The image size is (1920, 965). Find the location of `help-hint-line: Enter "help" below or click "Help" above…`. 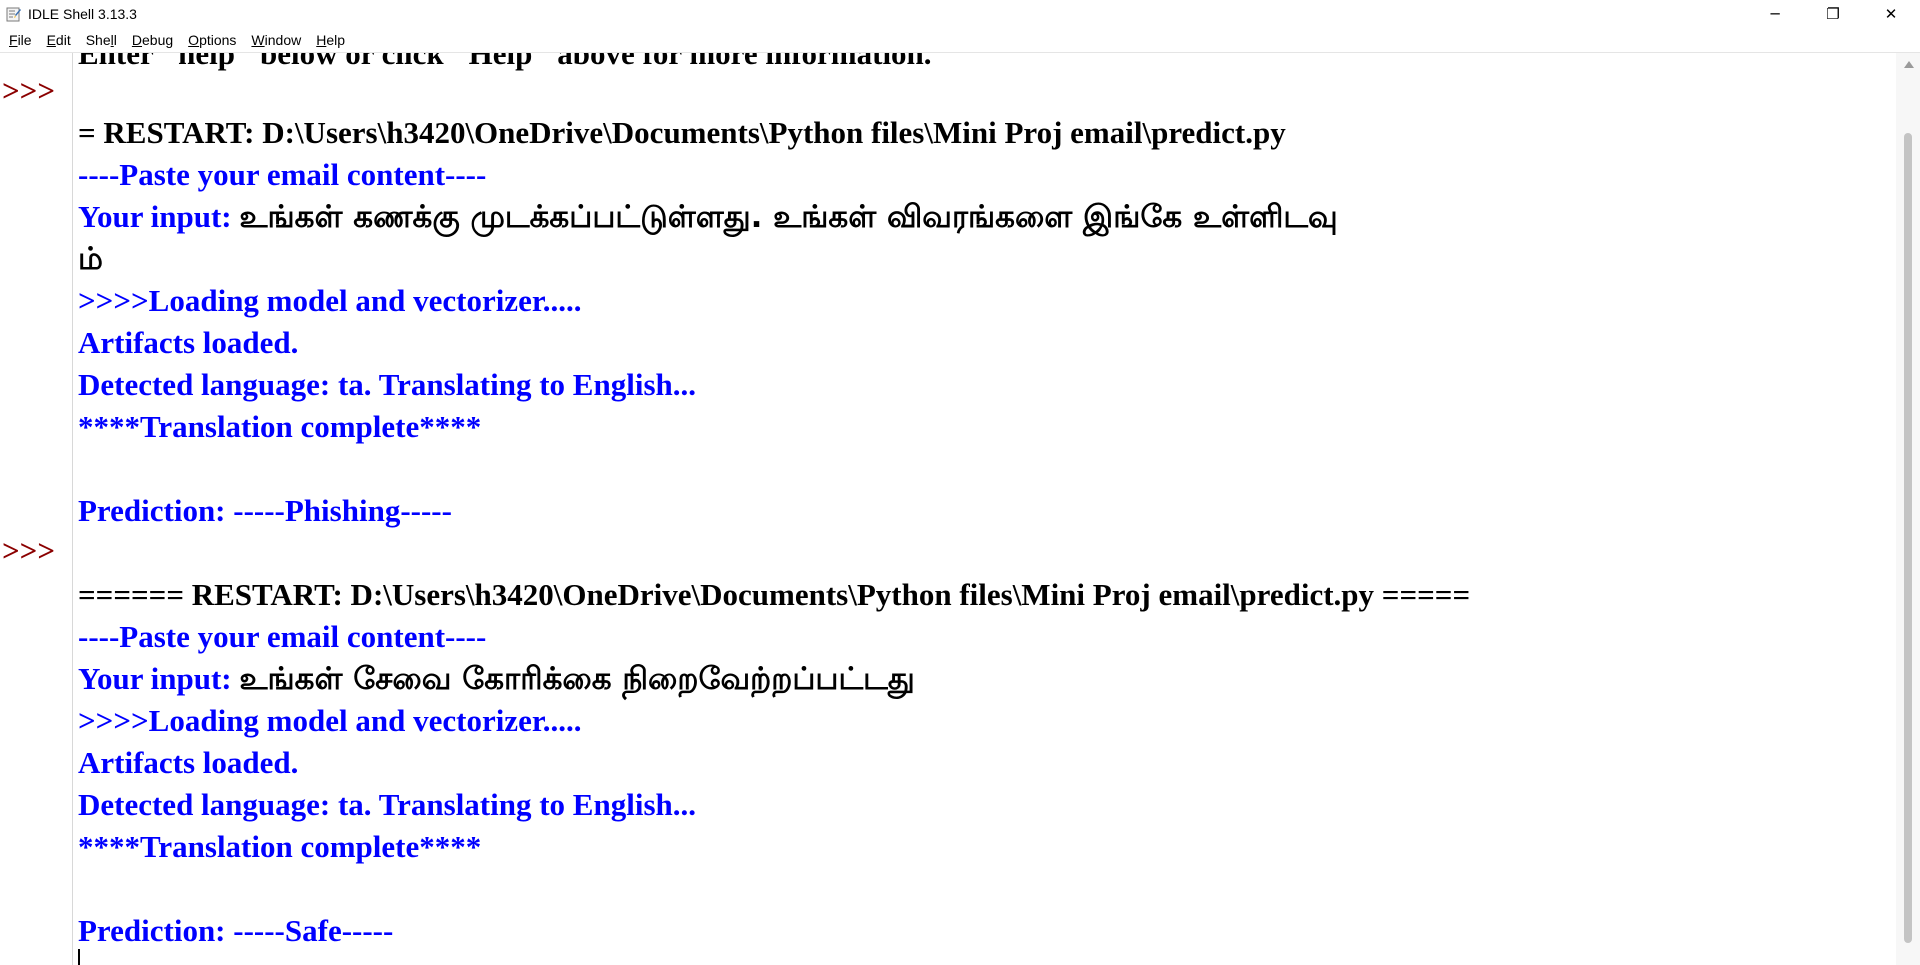

help-hint-line: Enter "help" below or click "Help" above… is located at coordinates (505, 62).